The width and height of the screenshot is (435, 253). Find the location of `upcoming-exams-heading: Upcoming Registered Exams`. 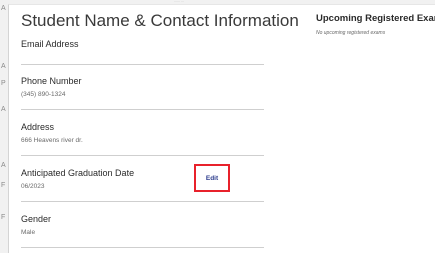

upcoming-exams-heading: Upcoming Registered Exams is located at coordinates (375, 18).